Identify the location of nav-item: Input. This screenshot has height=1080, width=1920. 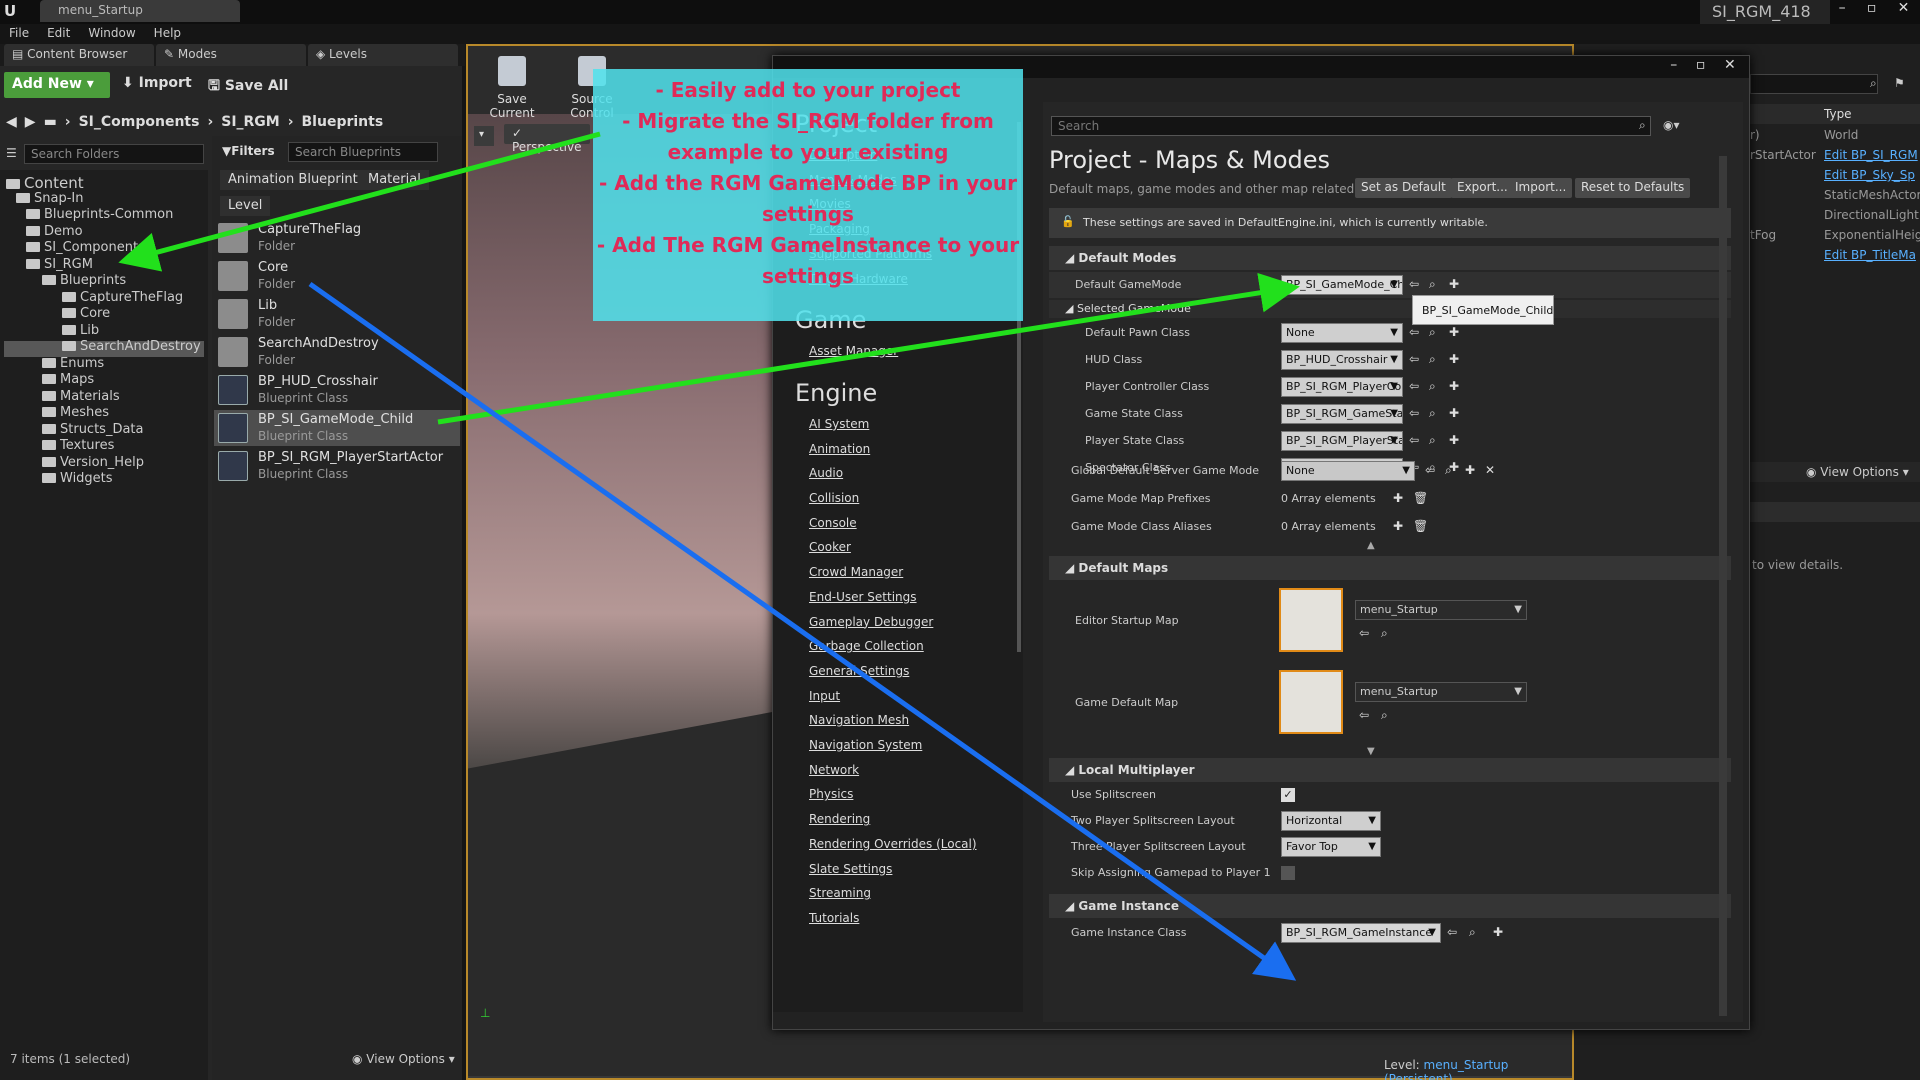
(824, 696).